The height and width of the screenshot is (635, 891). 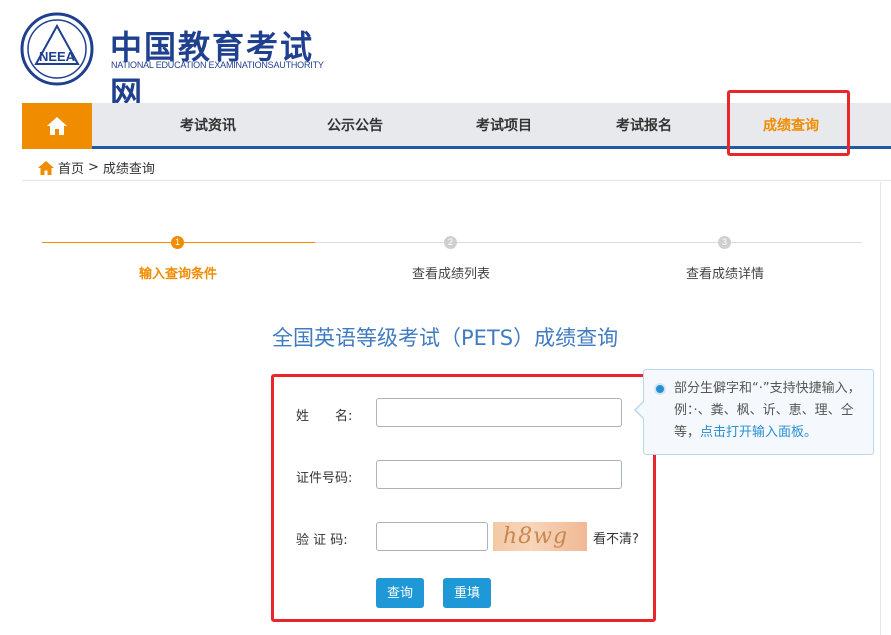 I want to click on step-1-marker: 1, so click(x=177, y=242).